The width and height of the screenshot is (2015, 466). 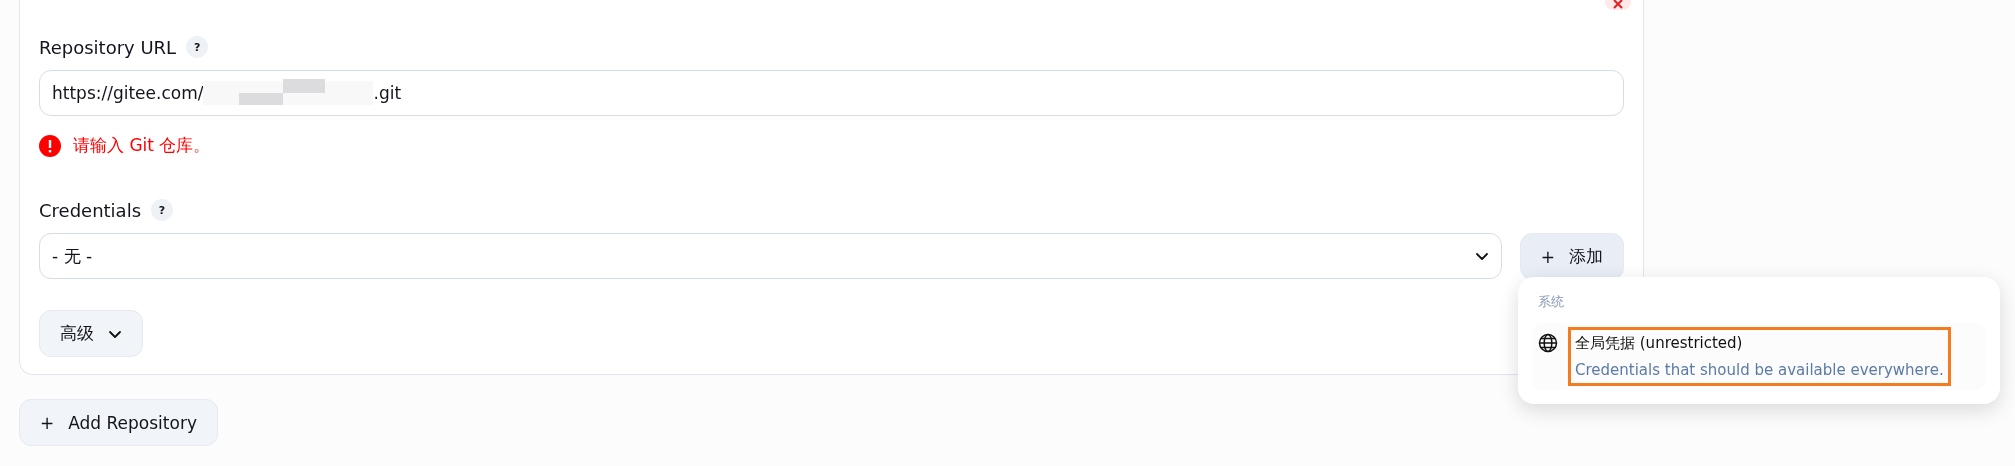 What do you see at coordinates (91, 333) in the screenshot?
I see `advanced-button: 高级` at bounding box center [91, 333].